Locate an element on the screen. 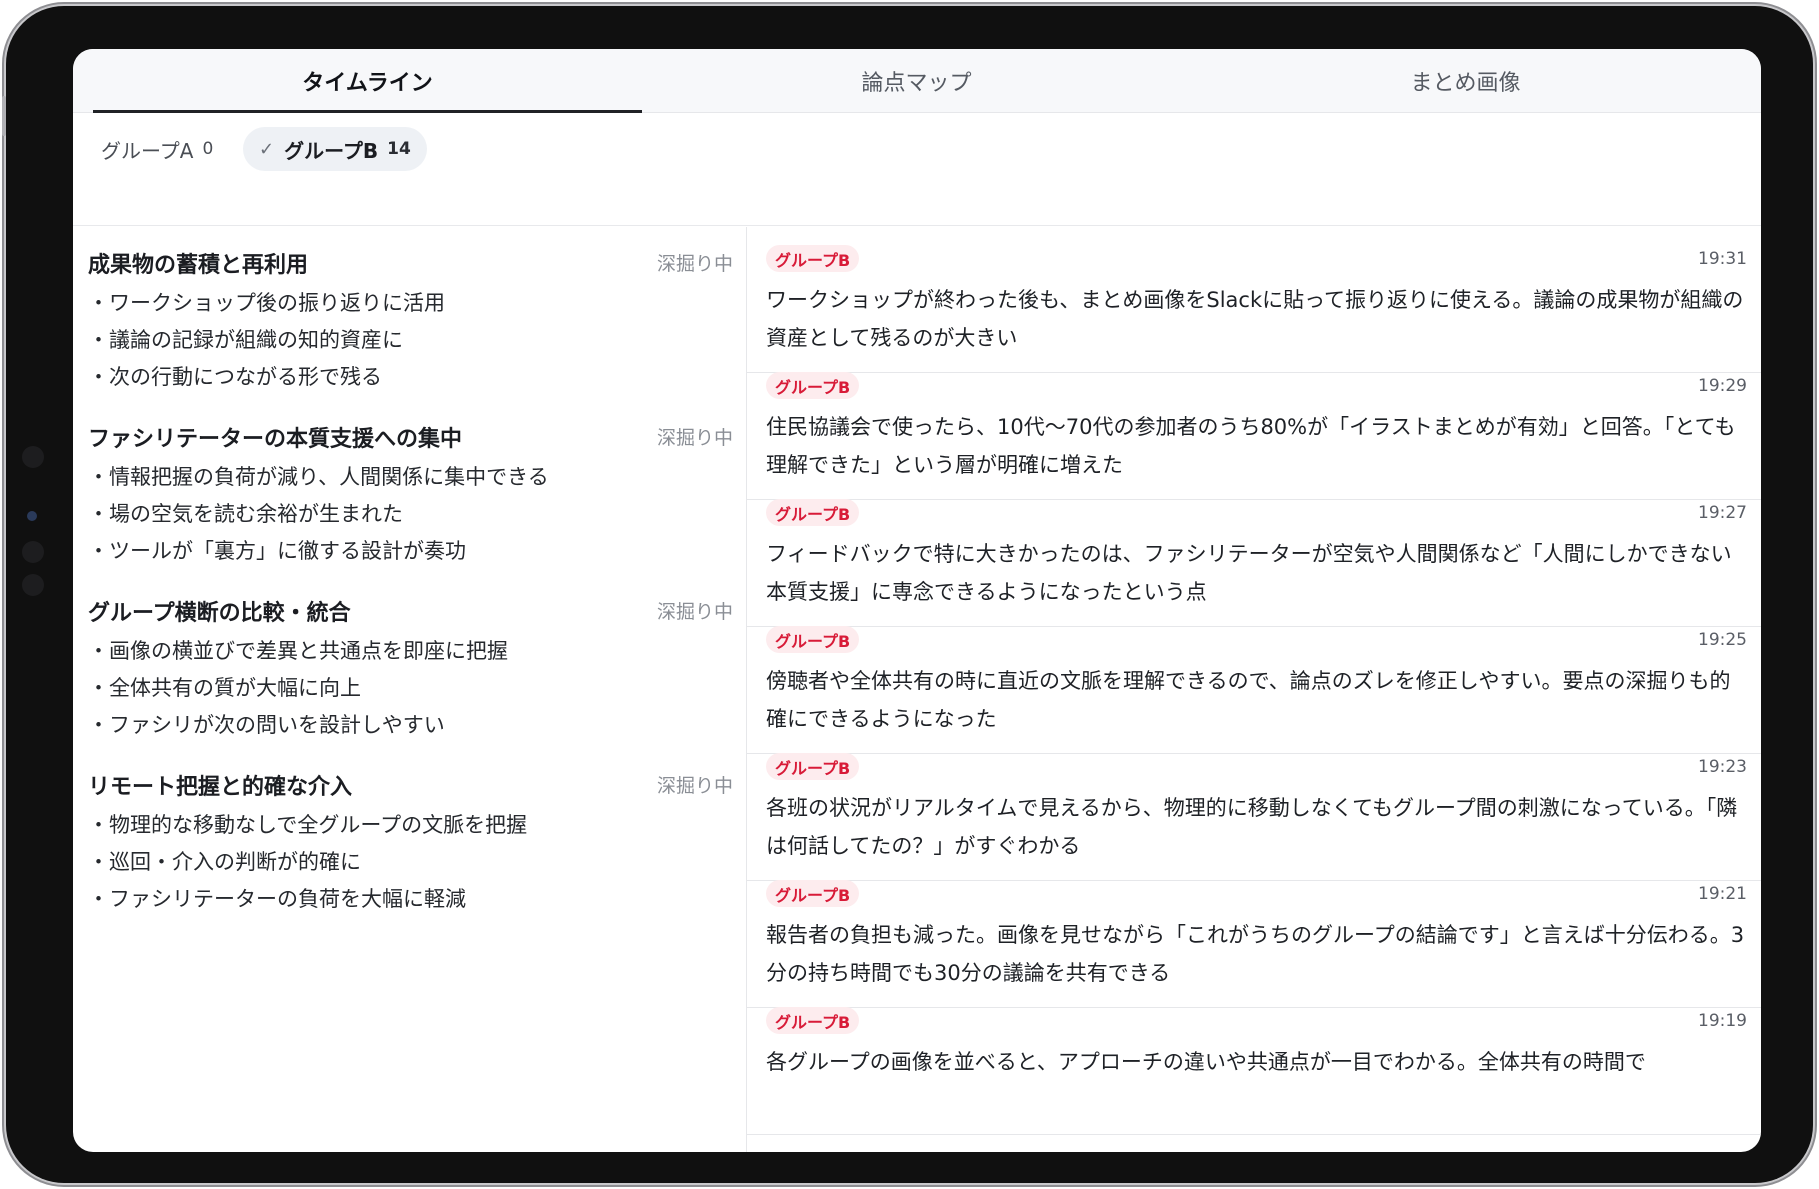 This screenshot has width=1819, height=1189. tab-issue-map: 論点マップ is located at coordinates (916, 80).